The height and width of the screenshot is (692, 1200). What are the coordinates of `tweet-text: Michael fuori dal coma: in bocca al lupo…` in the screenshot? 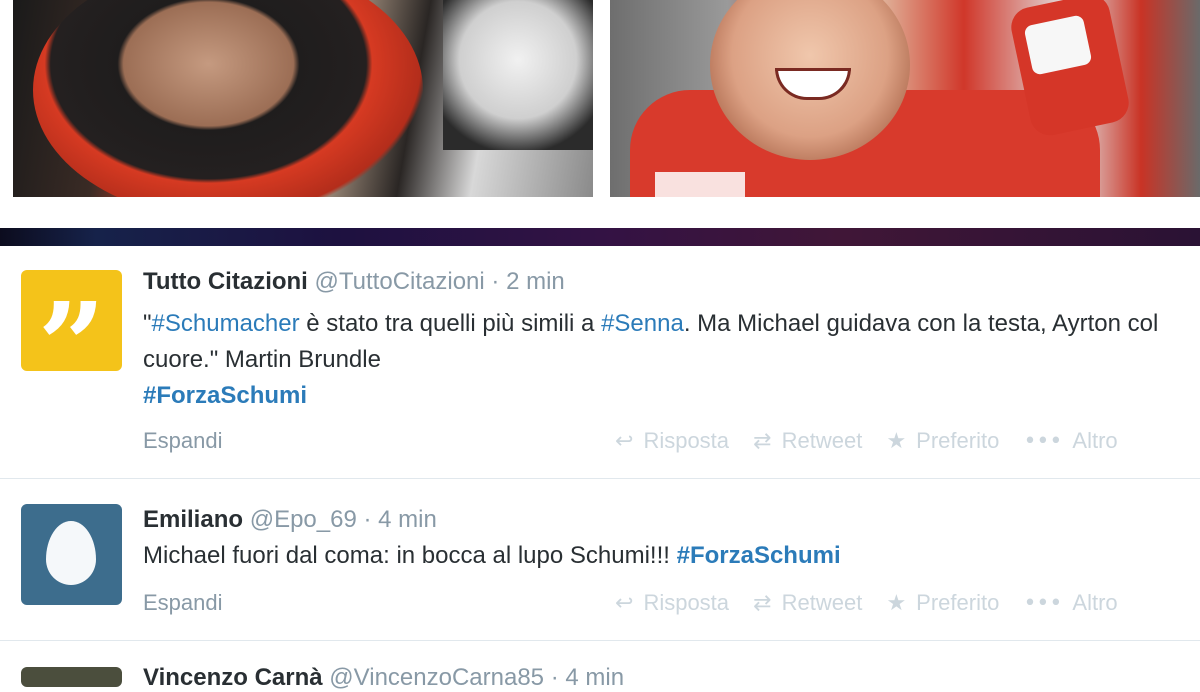 It's located at (668, 556).